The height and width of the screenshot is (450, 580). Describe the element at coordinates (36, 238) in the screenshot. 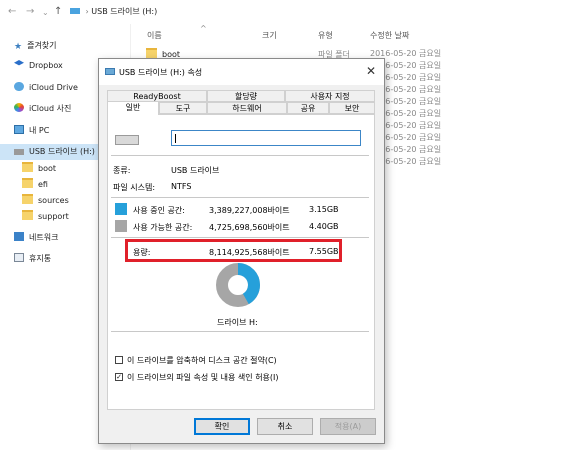

I see `sidebar-item-network: 네트워크` at that location.